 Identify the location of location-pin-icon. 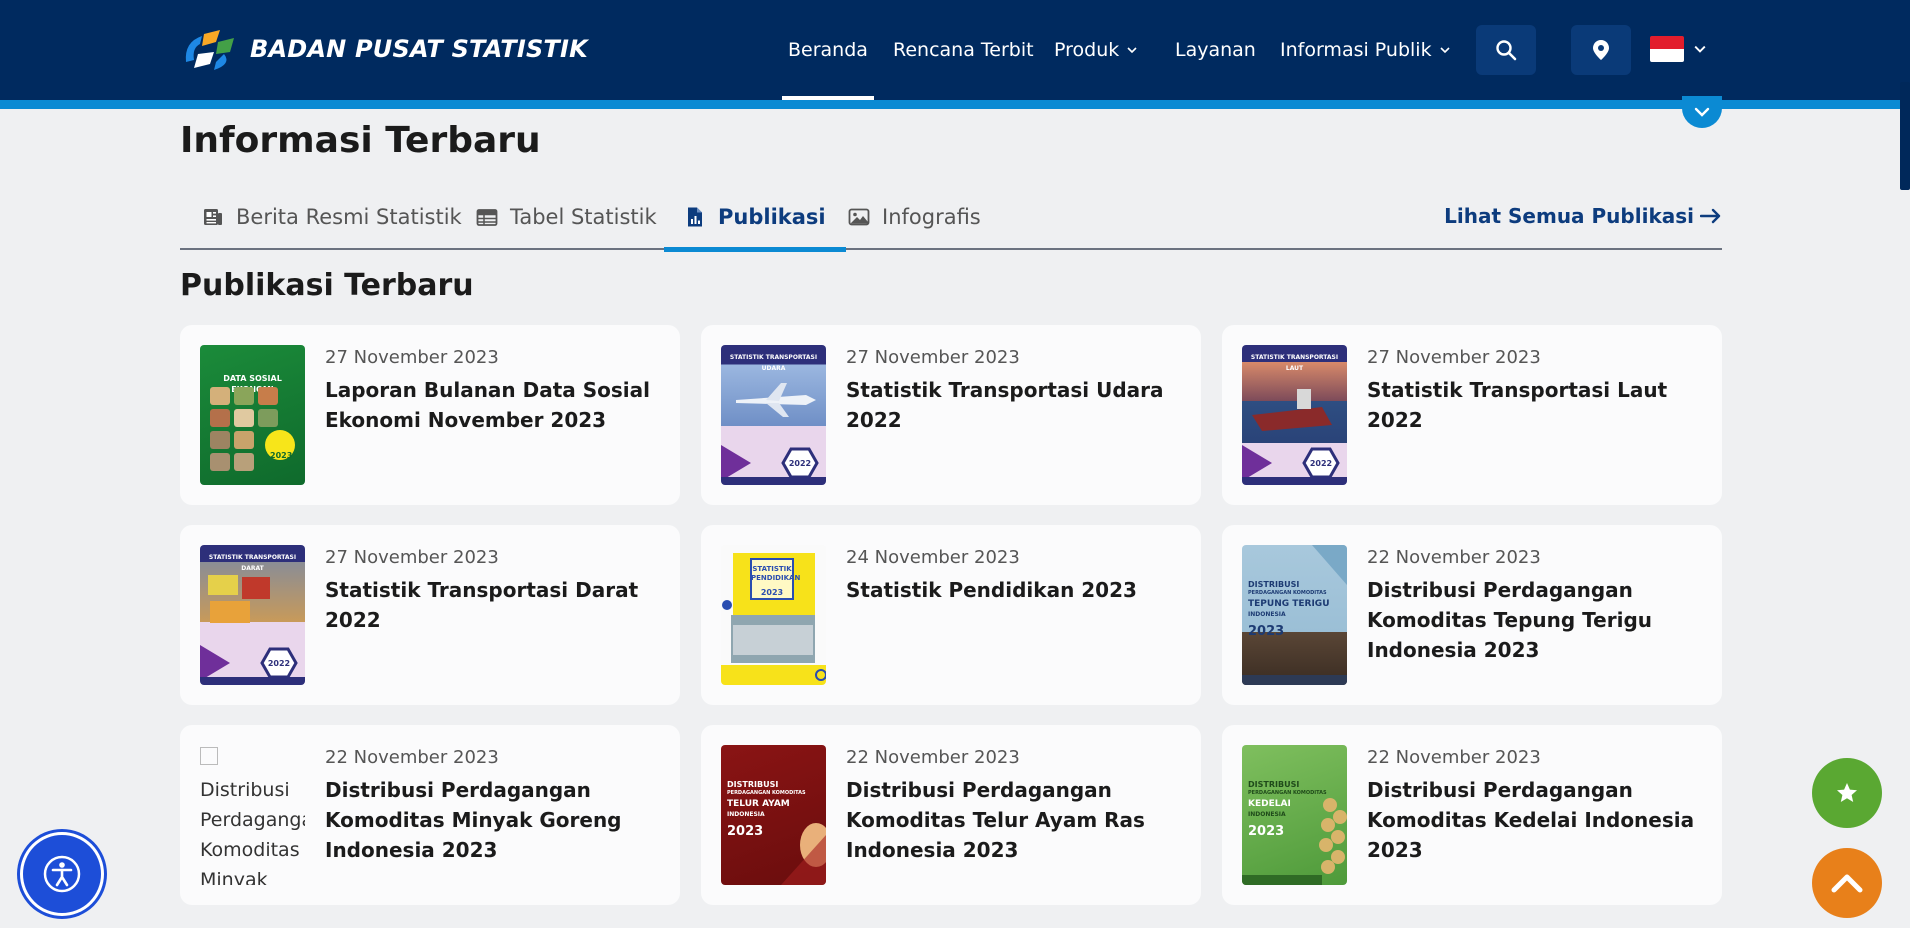
(1601, 50).